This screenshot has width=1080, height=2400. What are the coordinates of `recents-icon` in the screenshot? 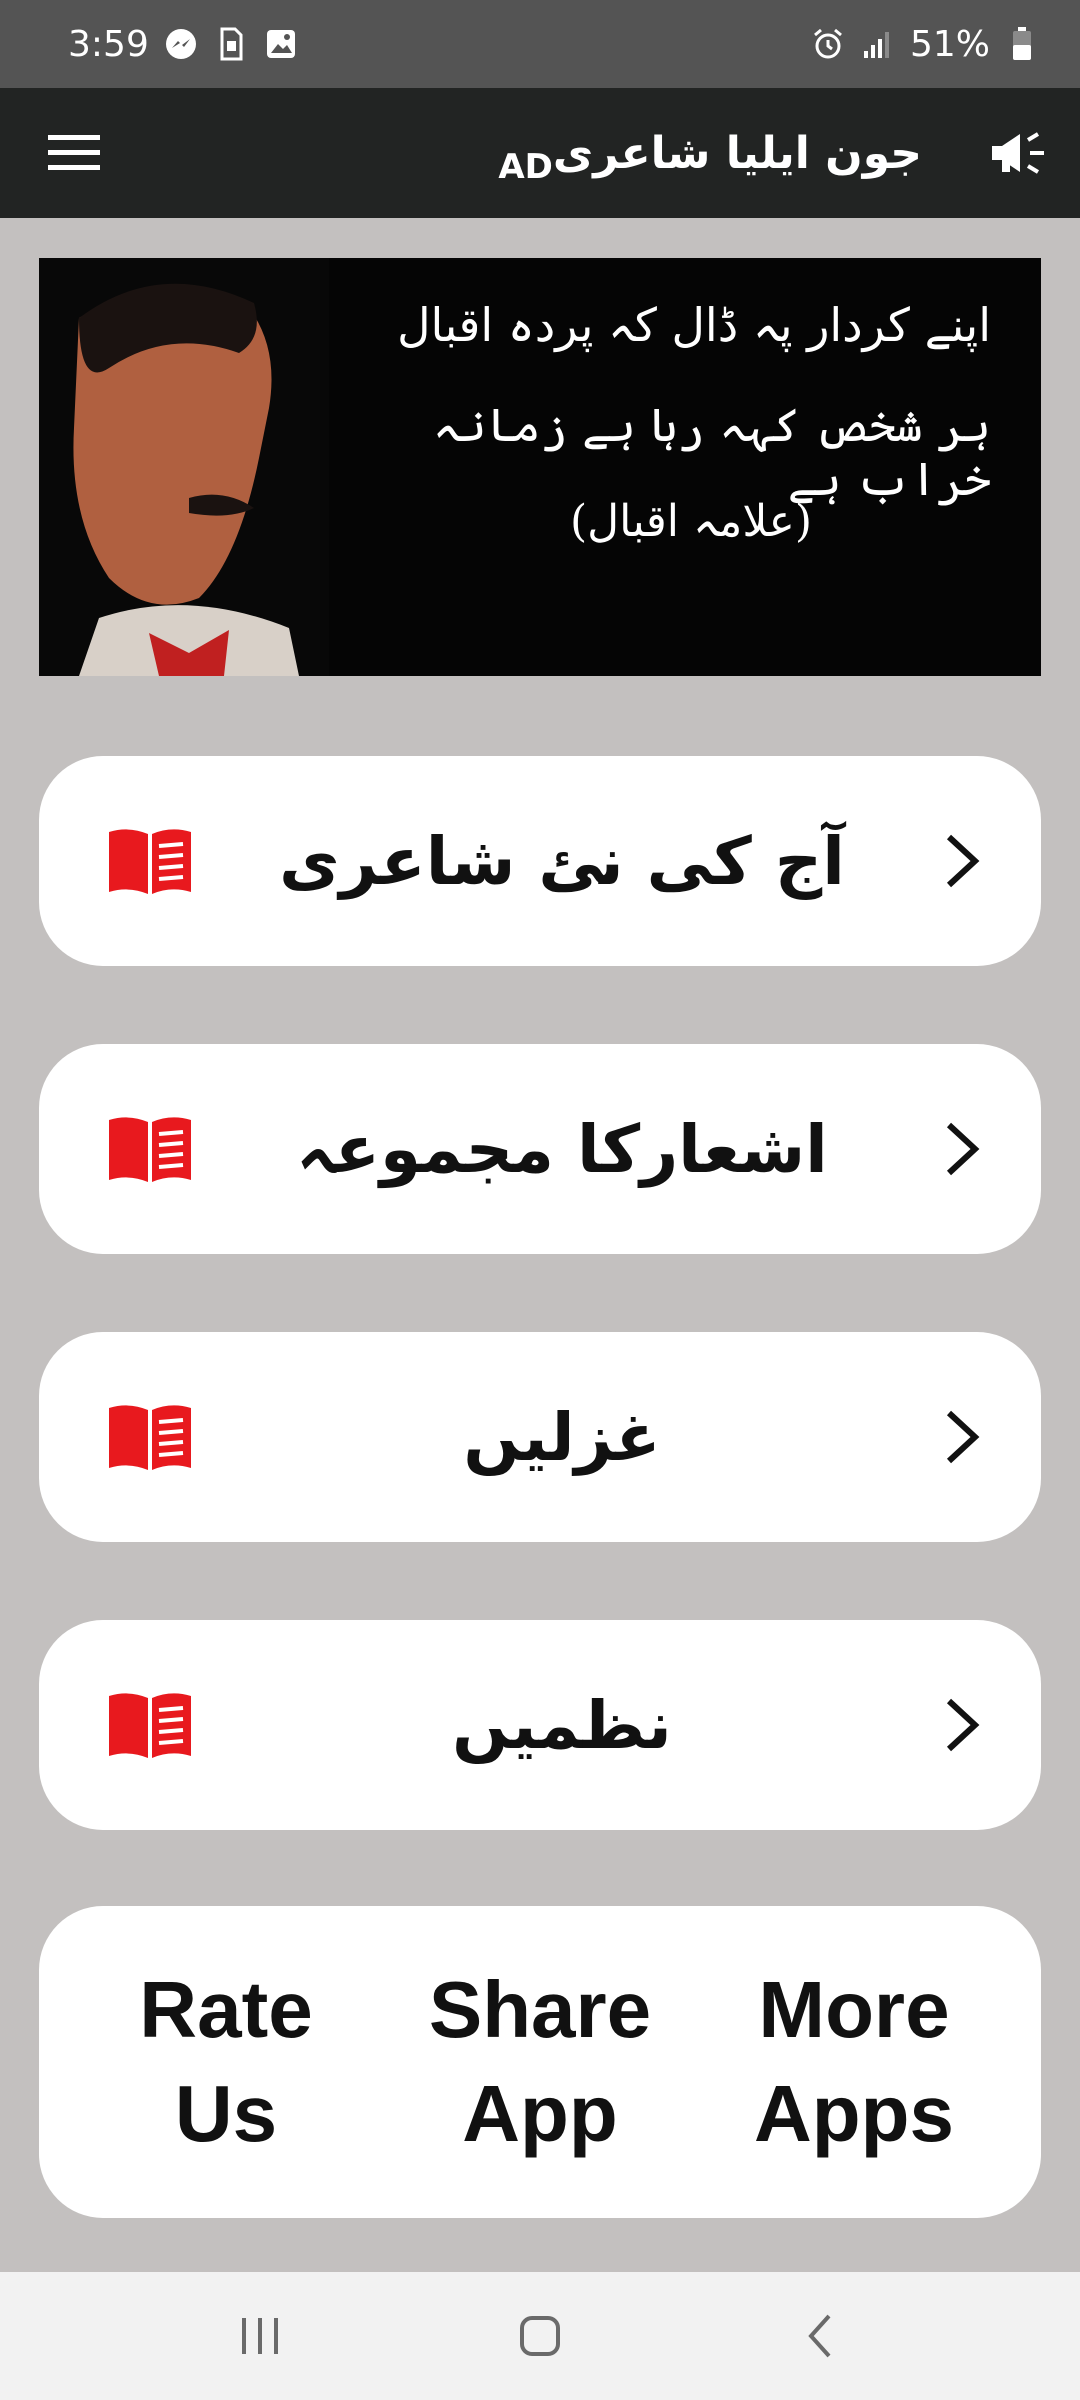 It's located at (260, 2336).